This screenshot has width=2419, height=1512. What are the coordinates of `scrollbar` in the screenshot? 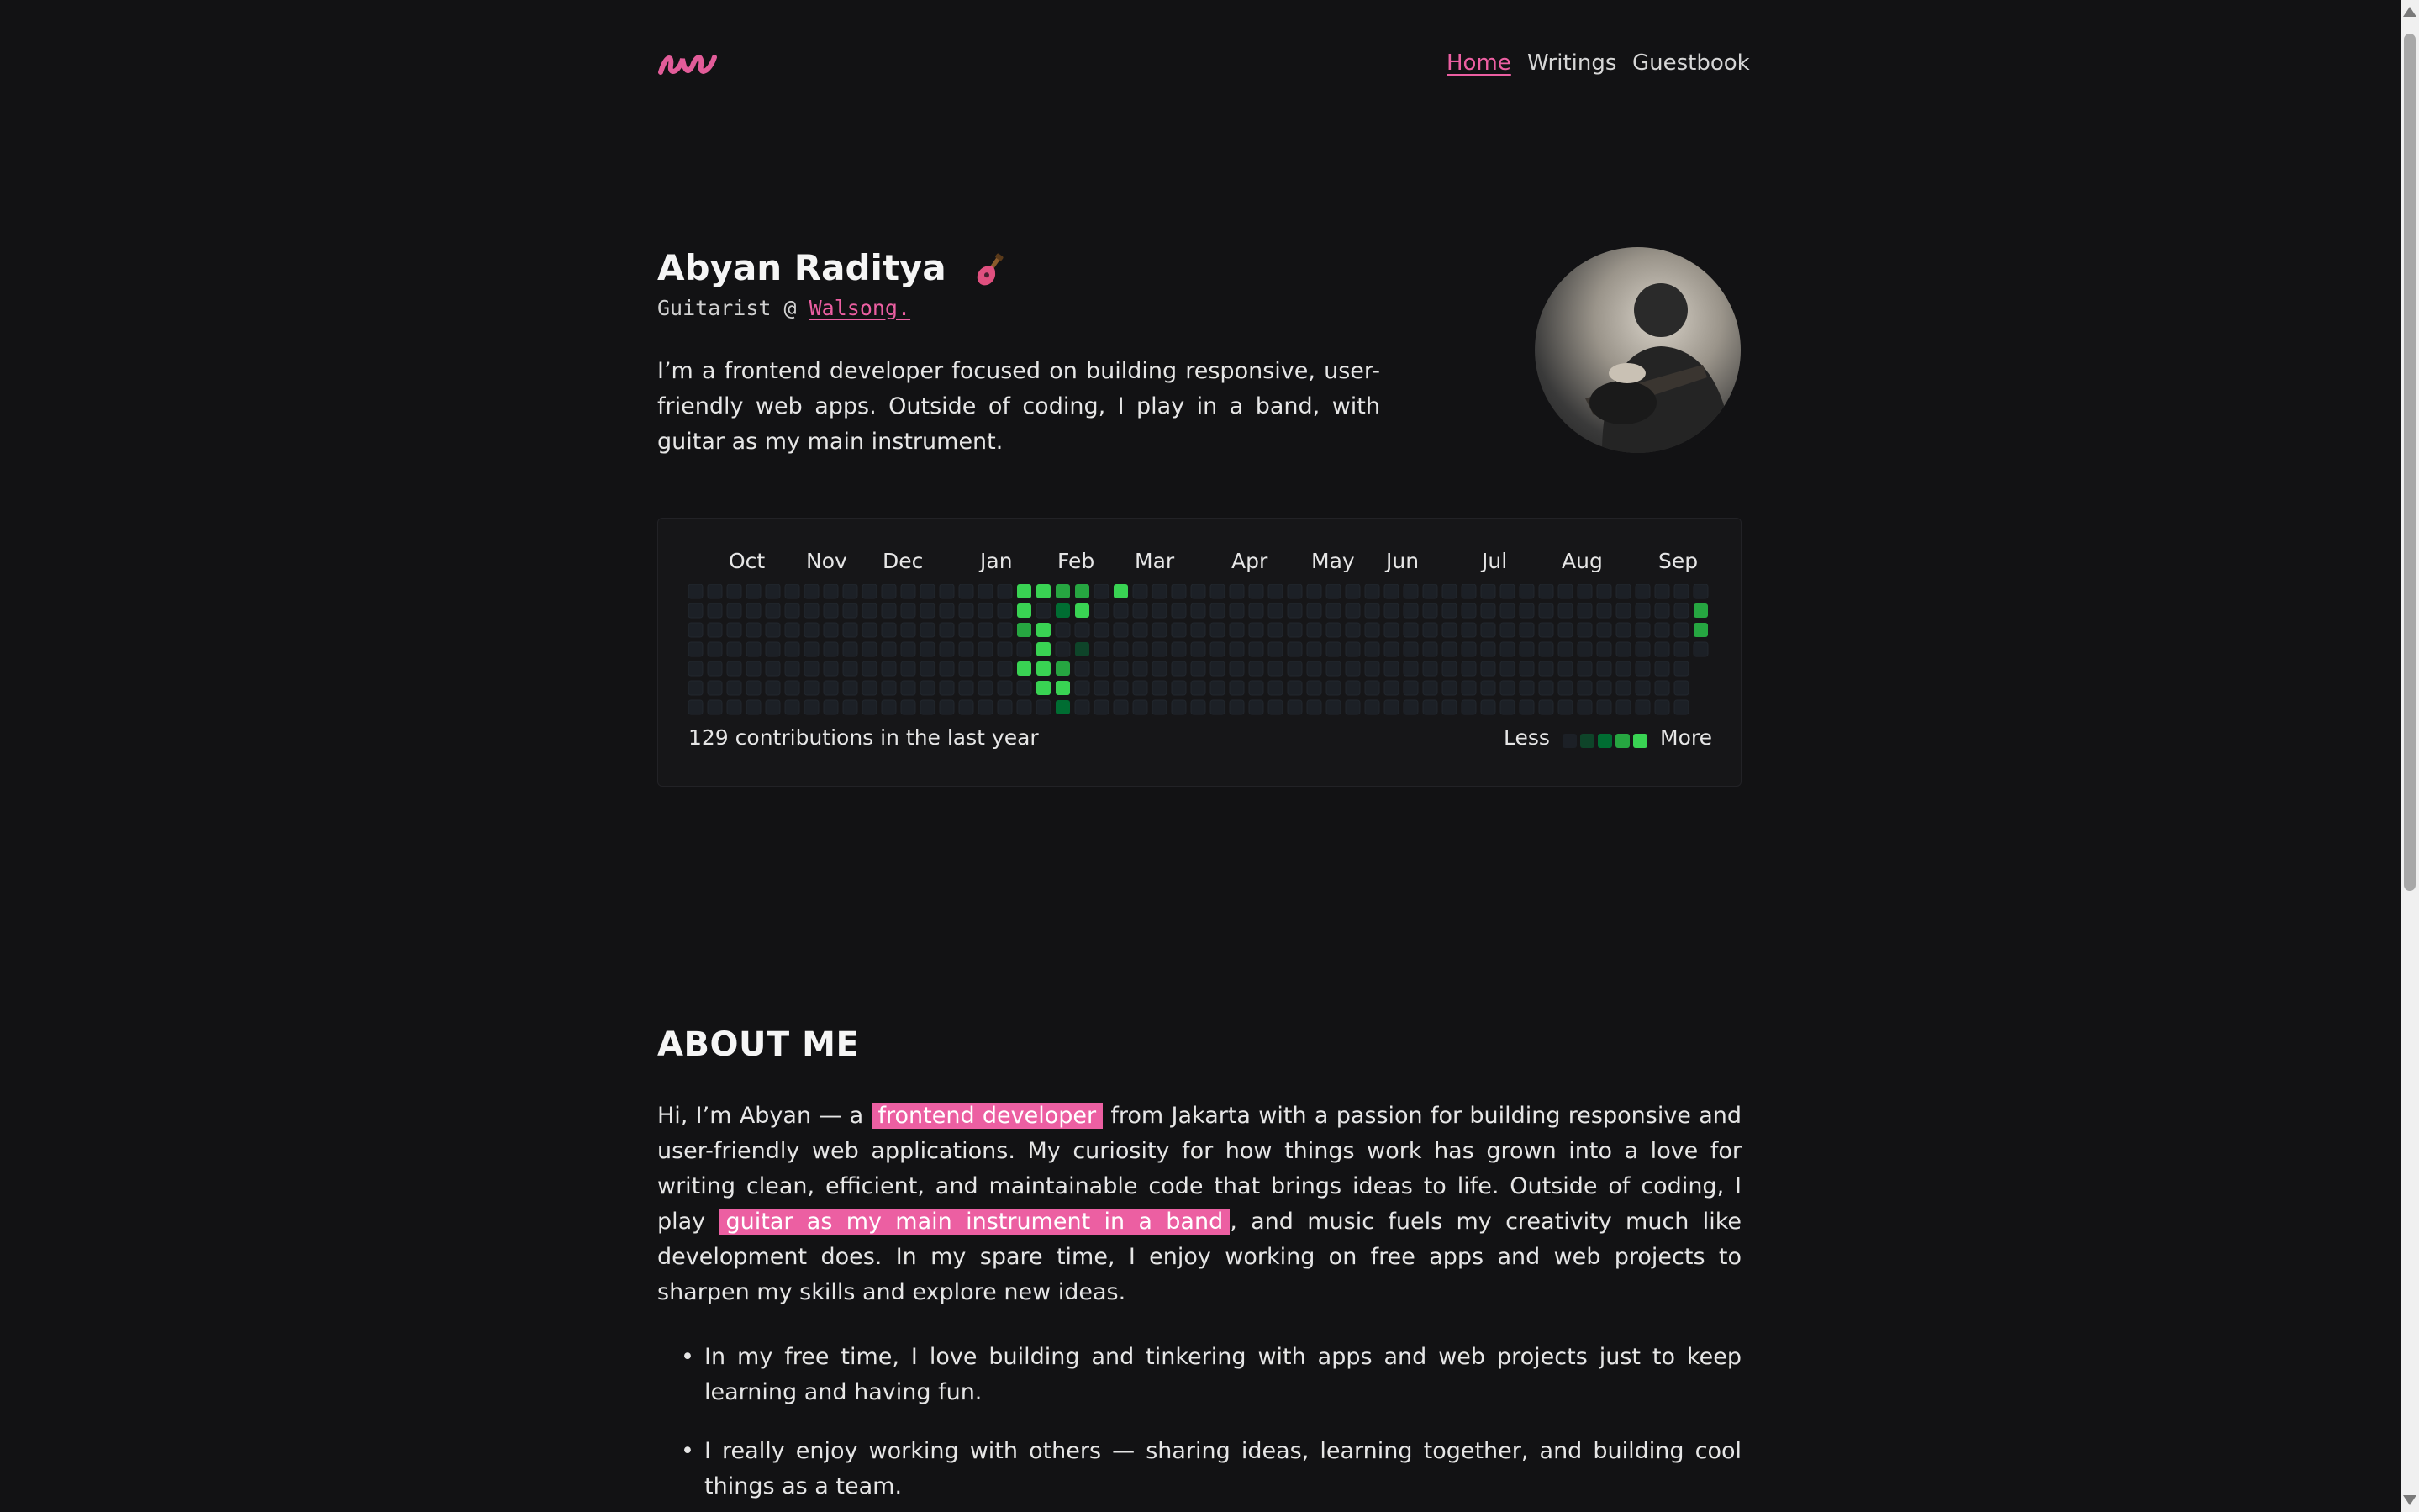 It's located at (2410, 756).